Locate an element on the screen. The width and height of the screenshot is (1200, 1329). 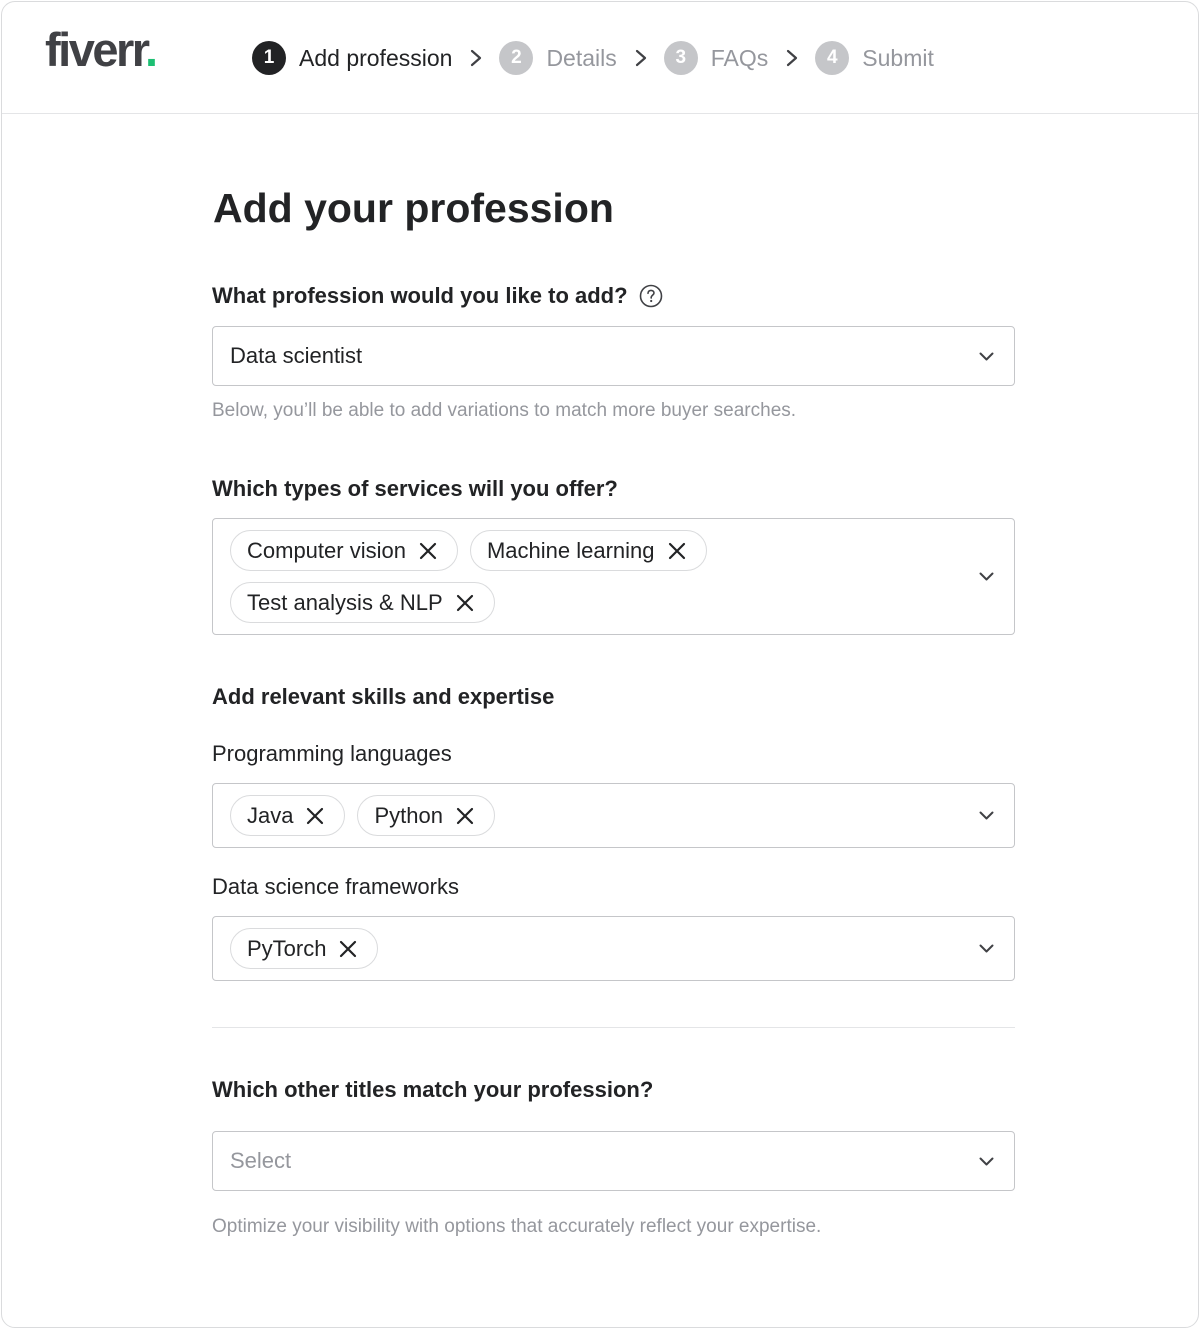
chip-label: PyTorch is located at coordinates (287, 948).